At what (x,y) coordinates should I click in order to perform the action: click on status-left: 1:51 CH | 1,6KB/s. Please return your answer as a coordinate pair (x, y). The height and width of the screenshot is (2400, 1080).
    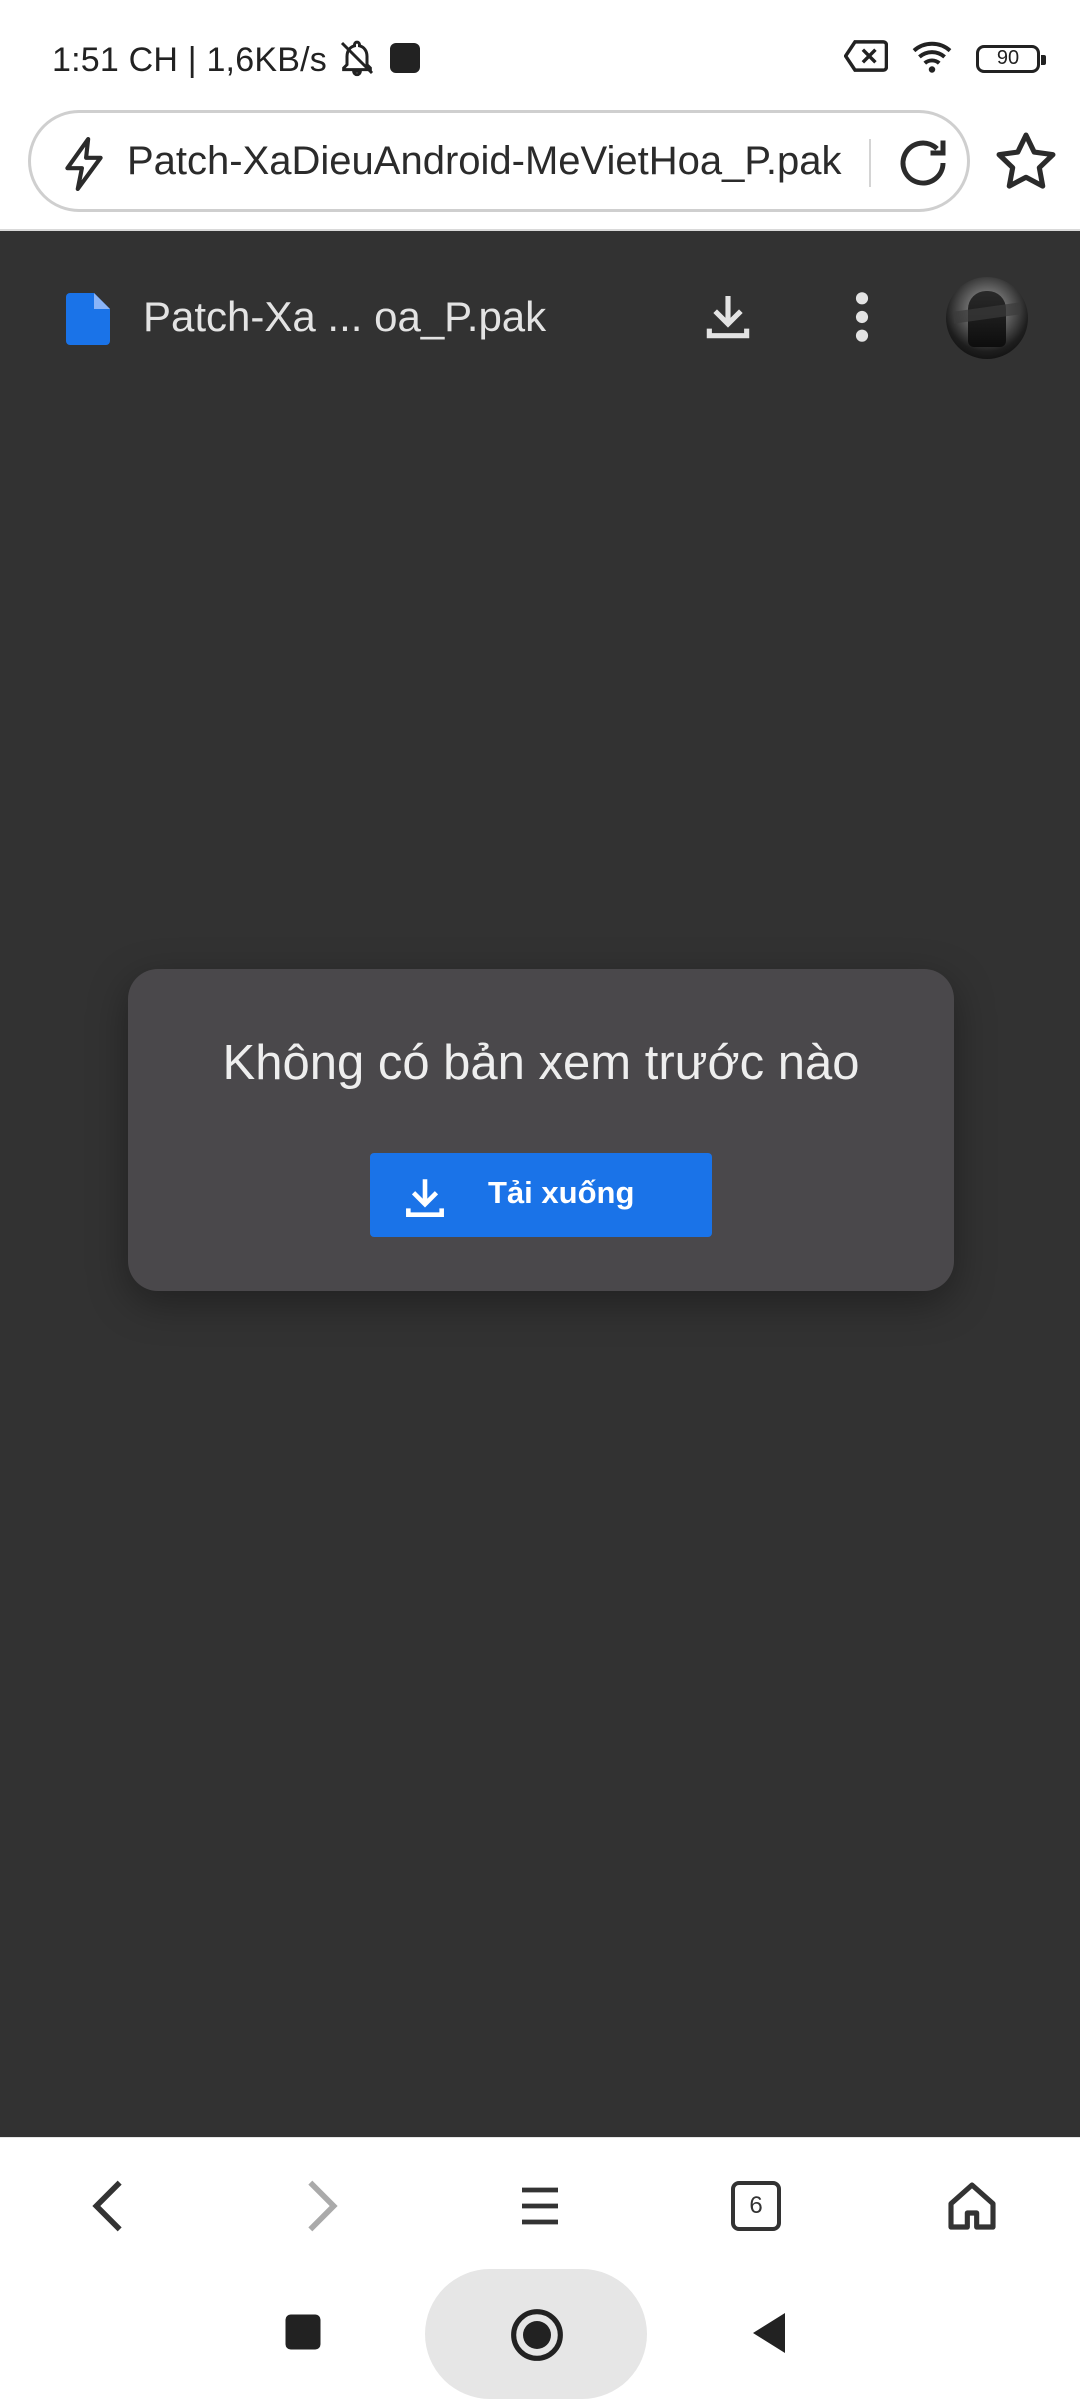
    Looking at the image, I should click on (237, 60).